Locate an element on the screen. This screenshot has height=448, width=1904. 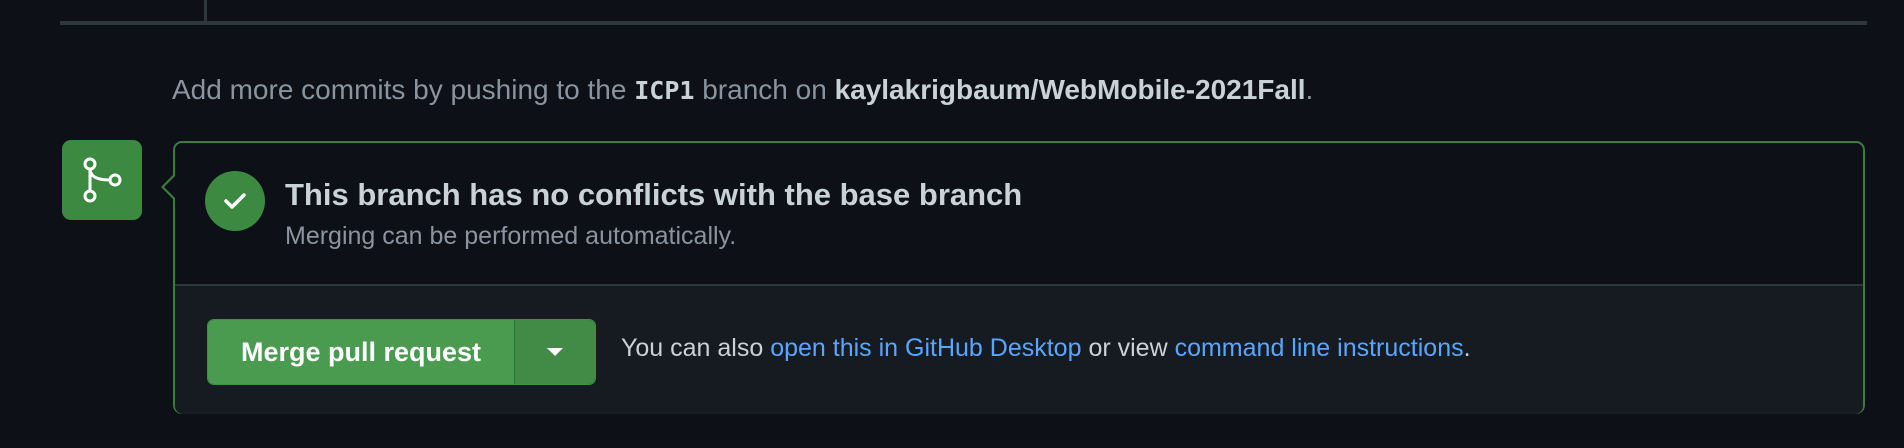
merge-pull-request-button: Merge pull request is located at coordinates (362, 352).